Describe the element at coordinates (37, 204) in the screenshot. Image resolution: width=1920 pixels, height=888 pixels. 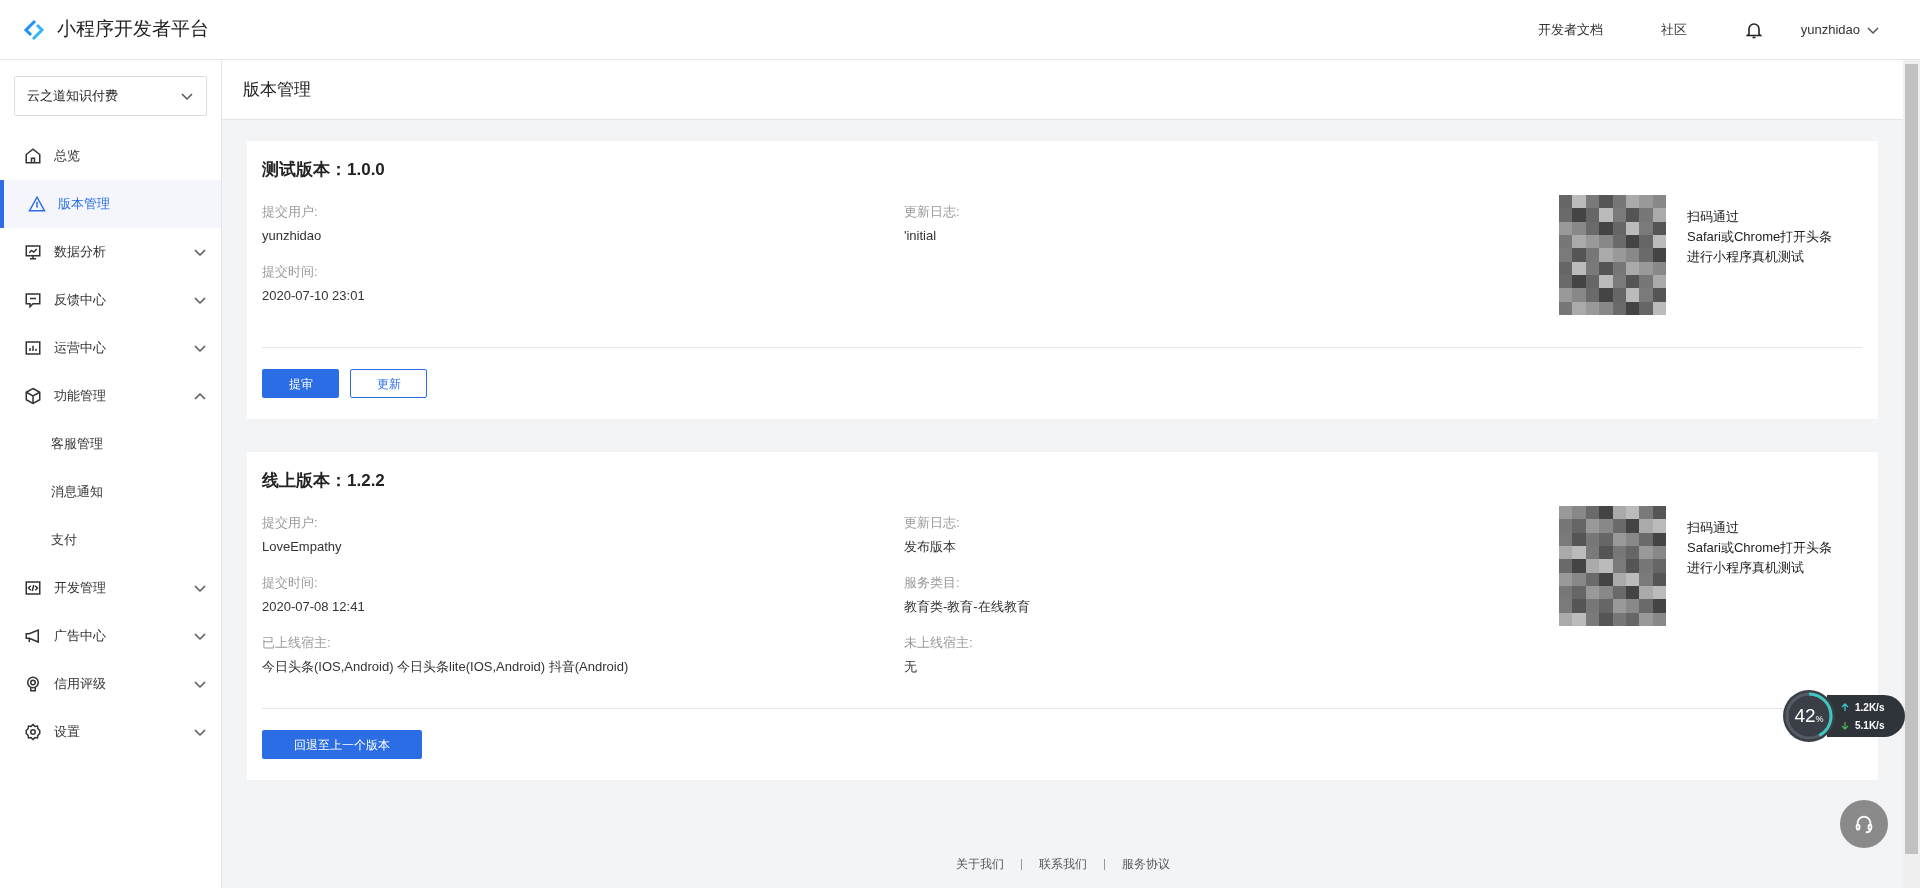
I see `warning-triangle-icon` at that location.